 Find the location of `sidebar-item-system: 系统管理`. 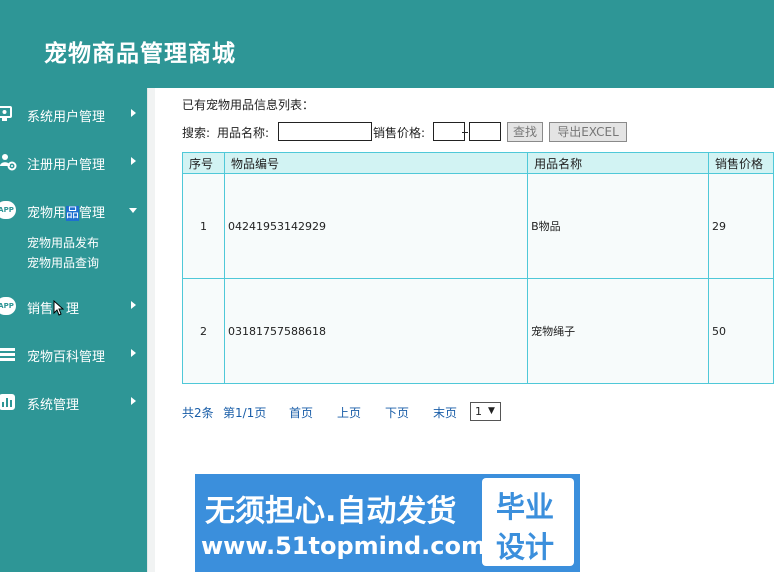

sidebar-item-system: 系统管理 is located at coordinates (73, 403).